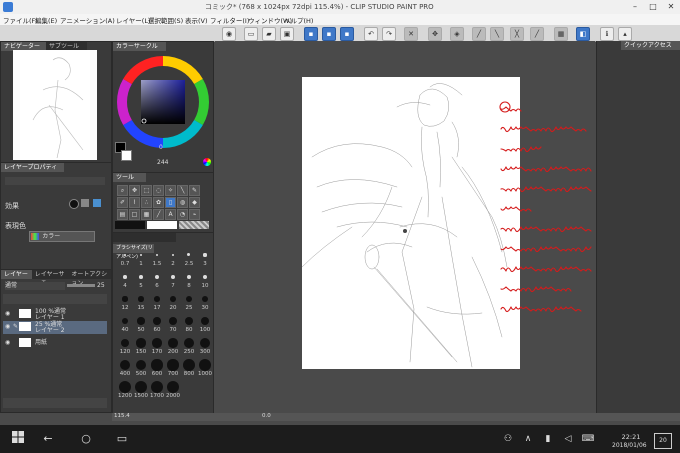 The image size is (680, 453). What do you see at coordinates (548, 439) in the screenshot?
I see `network-icon: ▮` at bounding box center [548, 439].